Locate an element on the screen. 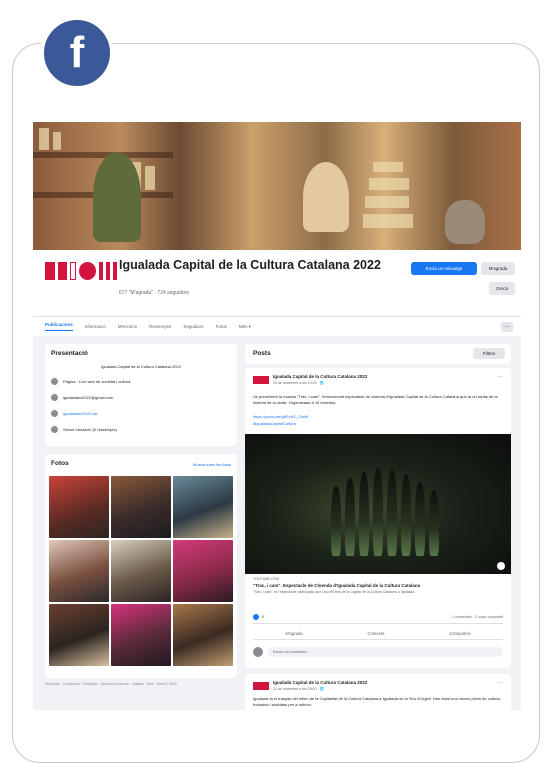  page-followers: 677 "M'agrada" · 724 seguidors is located at coordinates (154, 293).